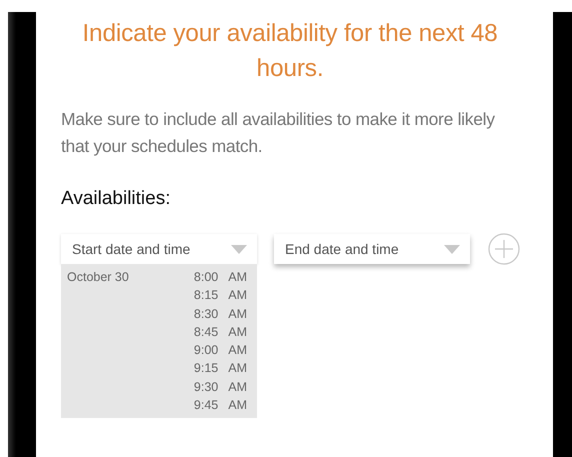 This screenshot has height=457, width=572. Describe the element at coordinates (206, 368) in the screenshot. I see `time-option: 9:15` at that location.